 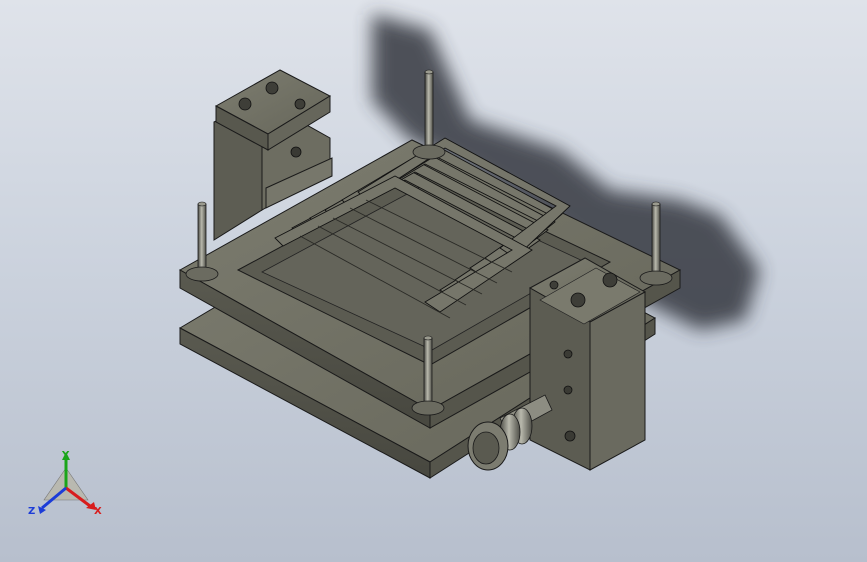 What do you see at coordinates (66, 484) in the screenshot?
I see `orientation-triad: Y X Z` at bounding box center [66, 484].